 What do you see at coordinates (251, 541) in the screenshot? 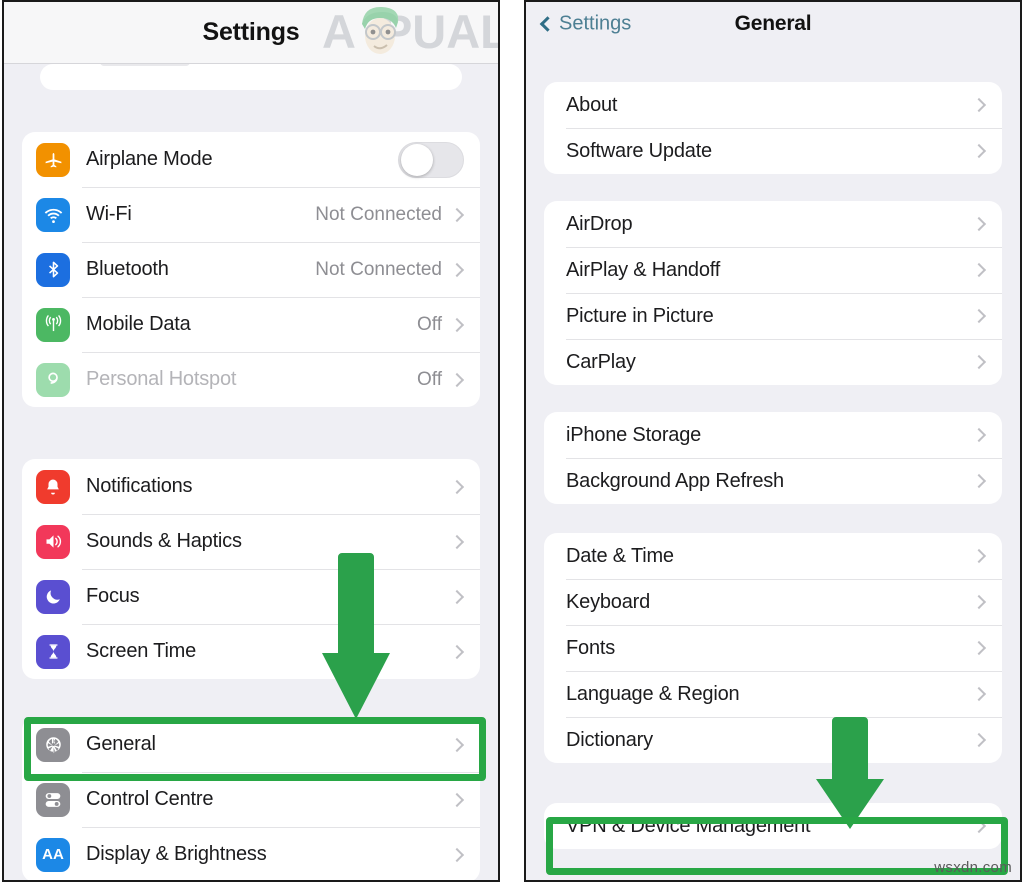
I see `settings-row-sounds-haptics: Sounds & Haptics` at bounding box center [251, 541].